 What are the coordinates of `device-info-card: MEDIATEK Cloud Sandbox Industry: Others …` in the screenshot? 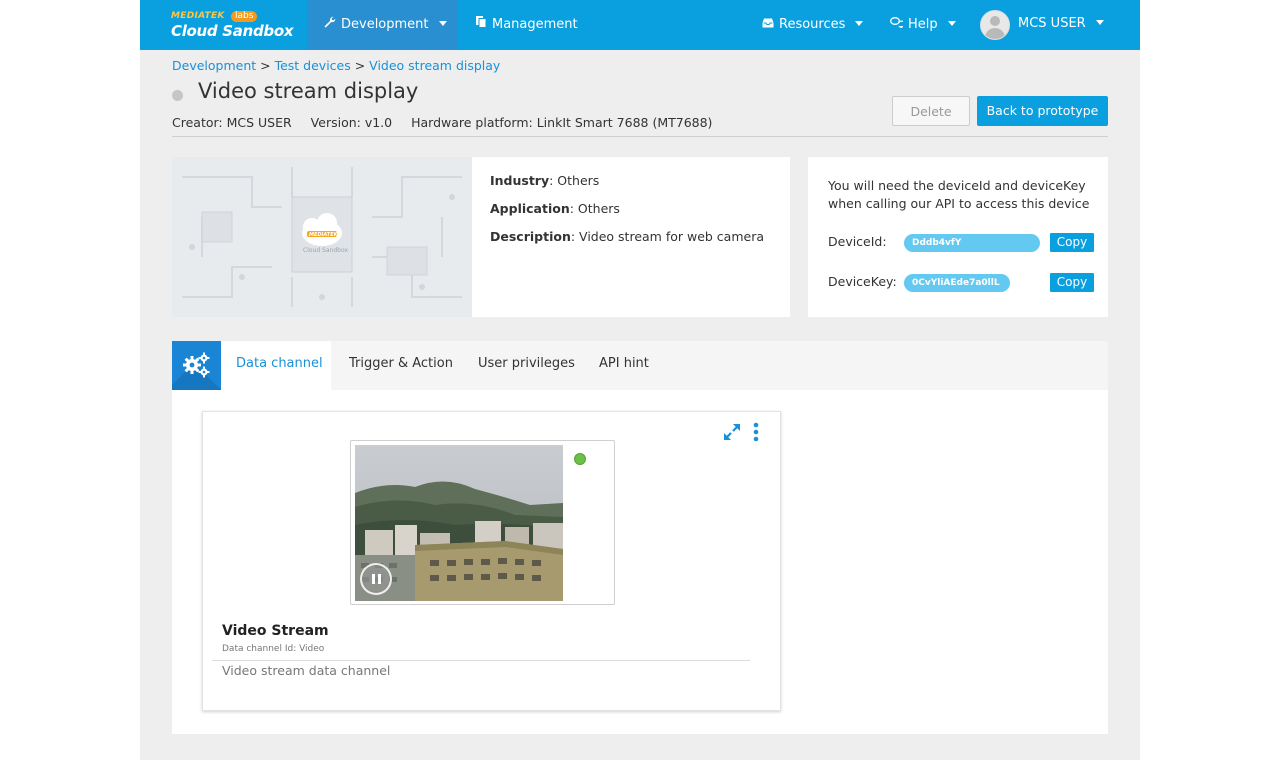 It's located at (481, 237).